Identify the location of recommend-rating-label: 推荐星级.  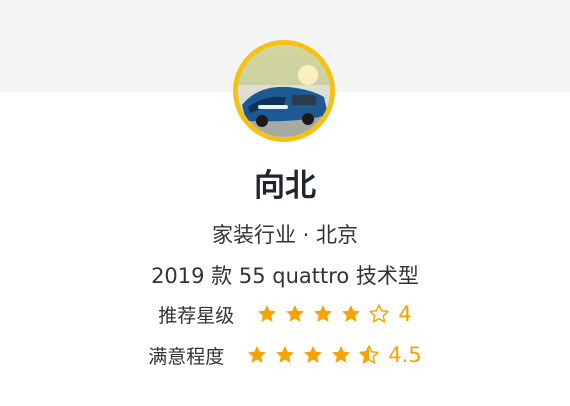
(196, 315).